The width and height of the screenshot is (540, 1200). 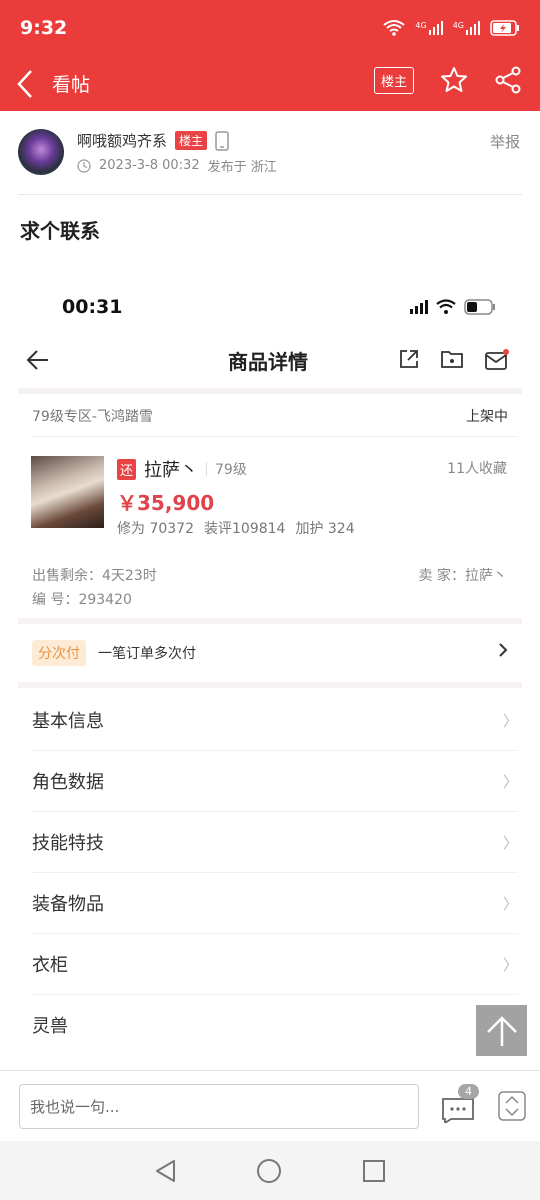 What do you see at coordinates (82, 600) in the screenshot?
I see `serial-number: 编 号：293420` at bounding box center [82, 600].